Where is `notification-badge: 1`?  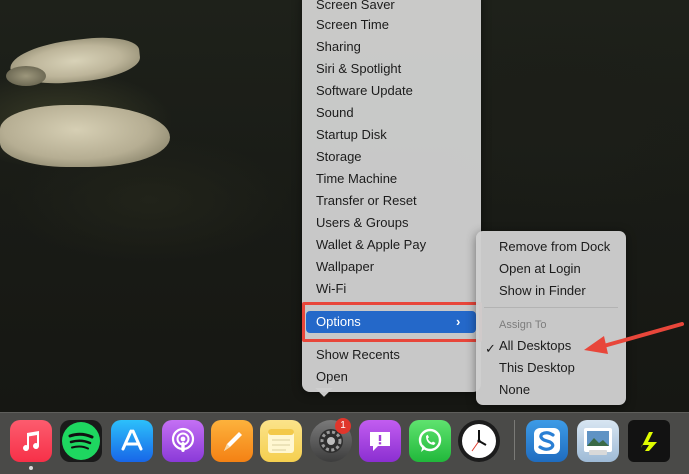 notification-badge: 1 is located at coordinates (343, 426).